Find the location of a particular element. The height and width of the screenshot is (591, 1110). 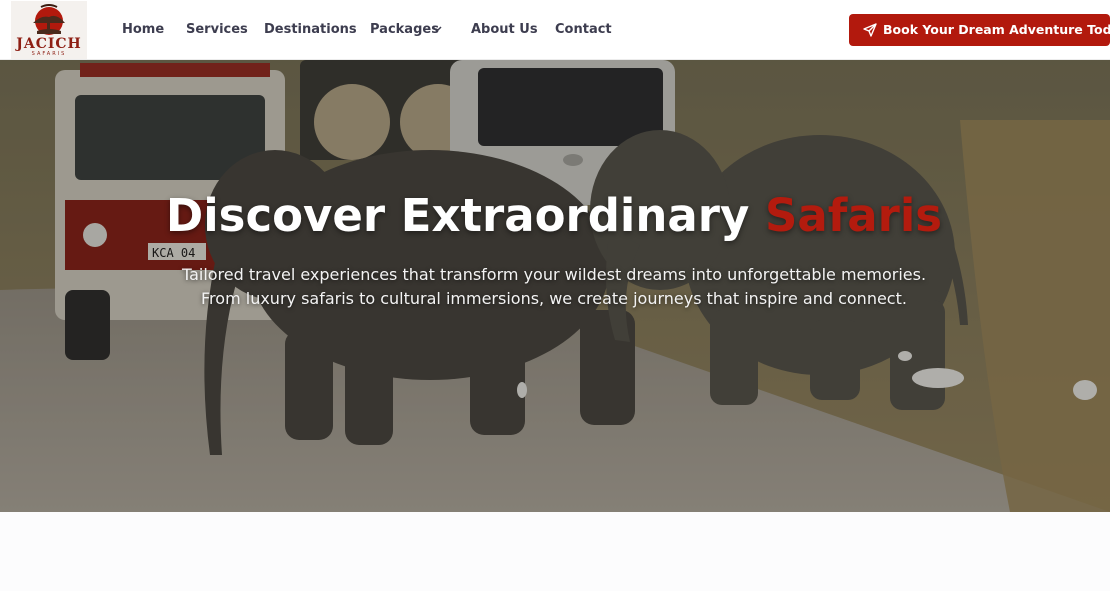

paper-plane-icon is located at coordinates (870, 30).